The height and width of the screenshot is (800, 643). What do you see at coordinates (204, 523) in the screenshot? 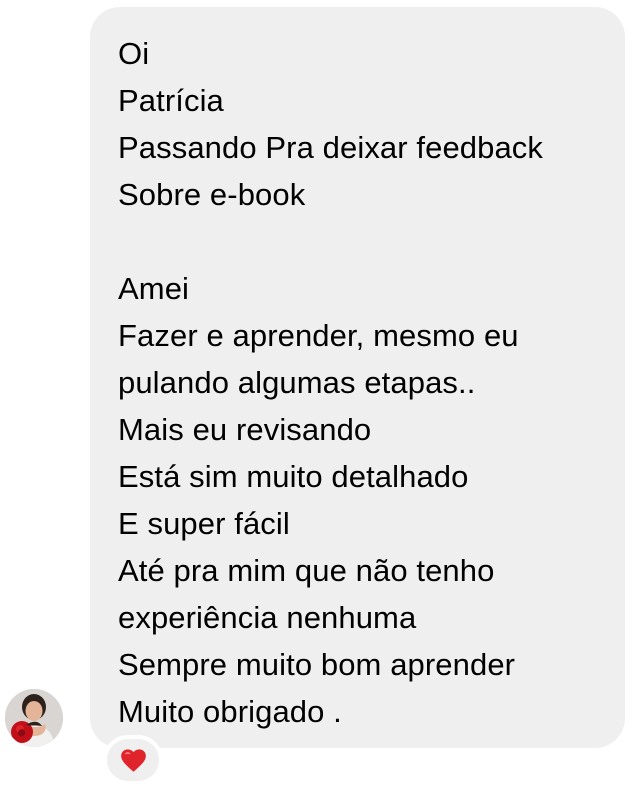
I see `message-line: E super fácil` at bounding box center [204, 523].